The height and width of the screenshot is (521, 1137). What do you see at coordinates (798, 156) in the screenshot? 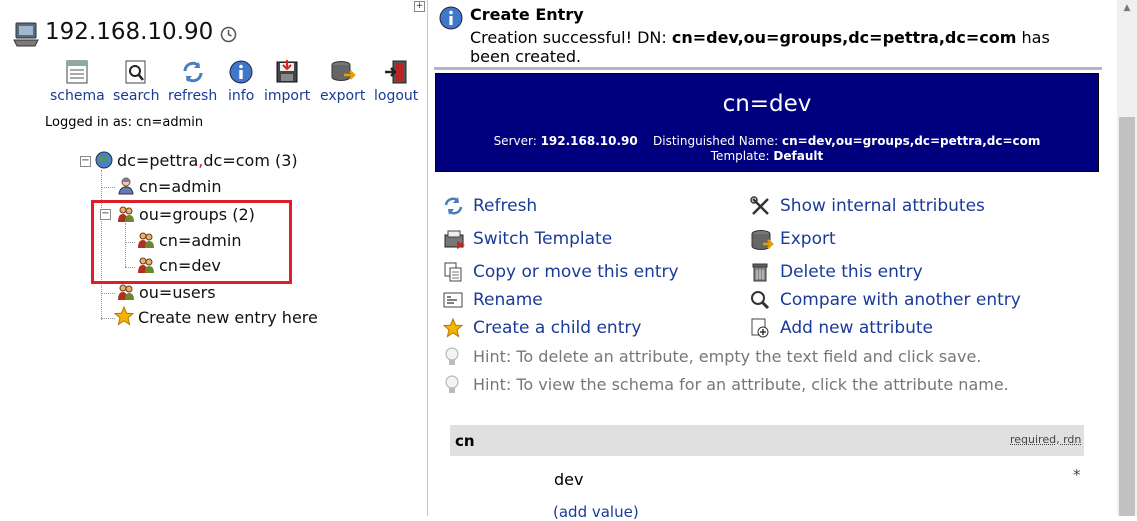
I see `template-value: Default` at bounding box center [798, 156].